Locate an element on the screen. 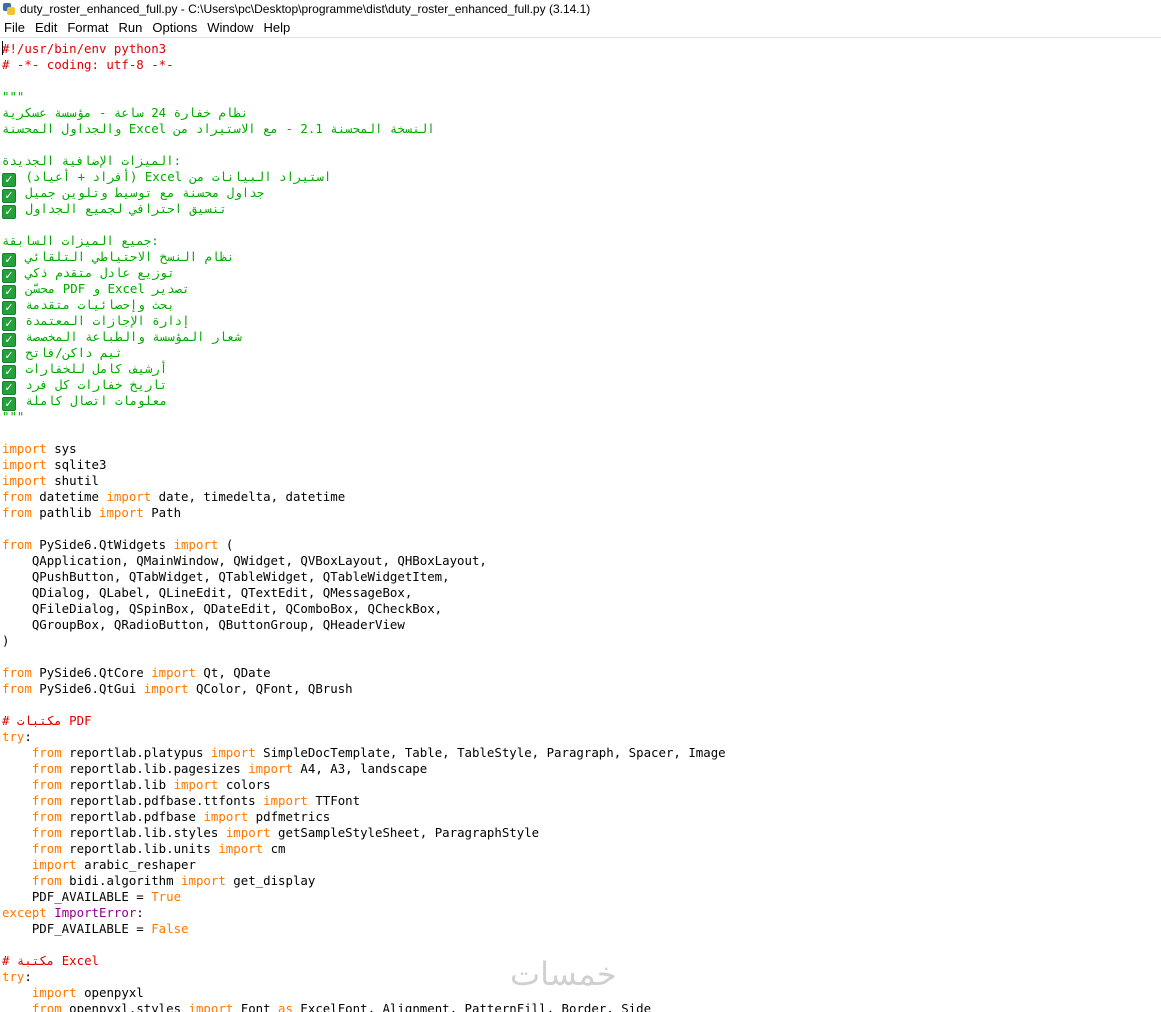 Image resolution: width=1161 pixels, height=1012 pixels. code-token: # -*- coding: utf-8 -*- is located at coordinates (88, 64).